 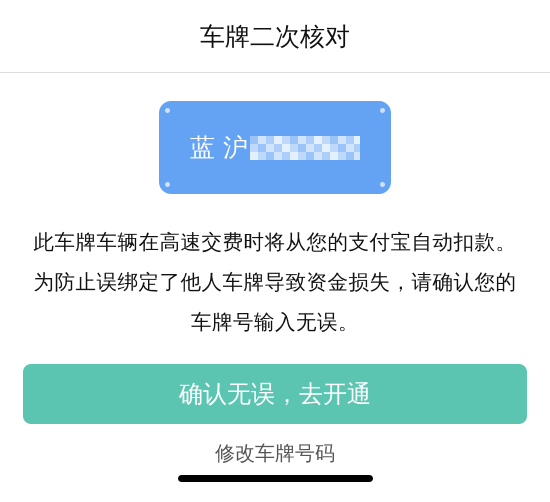 What do you see at coordinates (275, 453) in the screenshot?
I see `edit-plate-link: 修改车牌号码` at bounding box center [275, 453].